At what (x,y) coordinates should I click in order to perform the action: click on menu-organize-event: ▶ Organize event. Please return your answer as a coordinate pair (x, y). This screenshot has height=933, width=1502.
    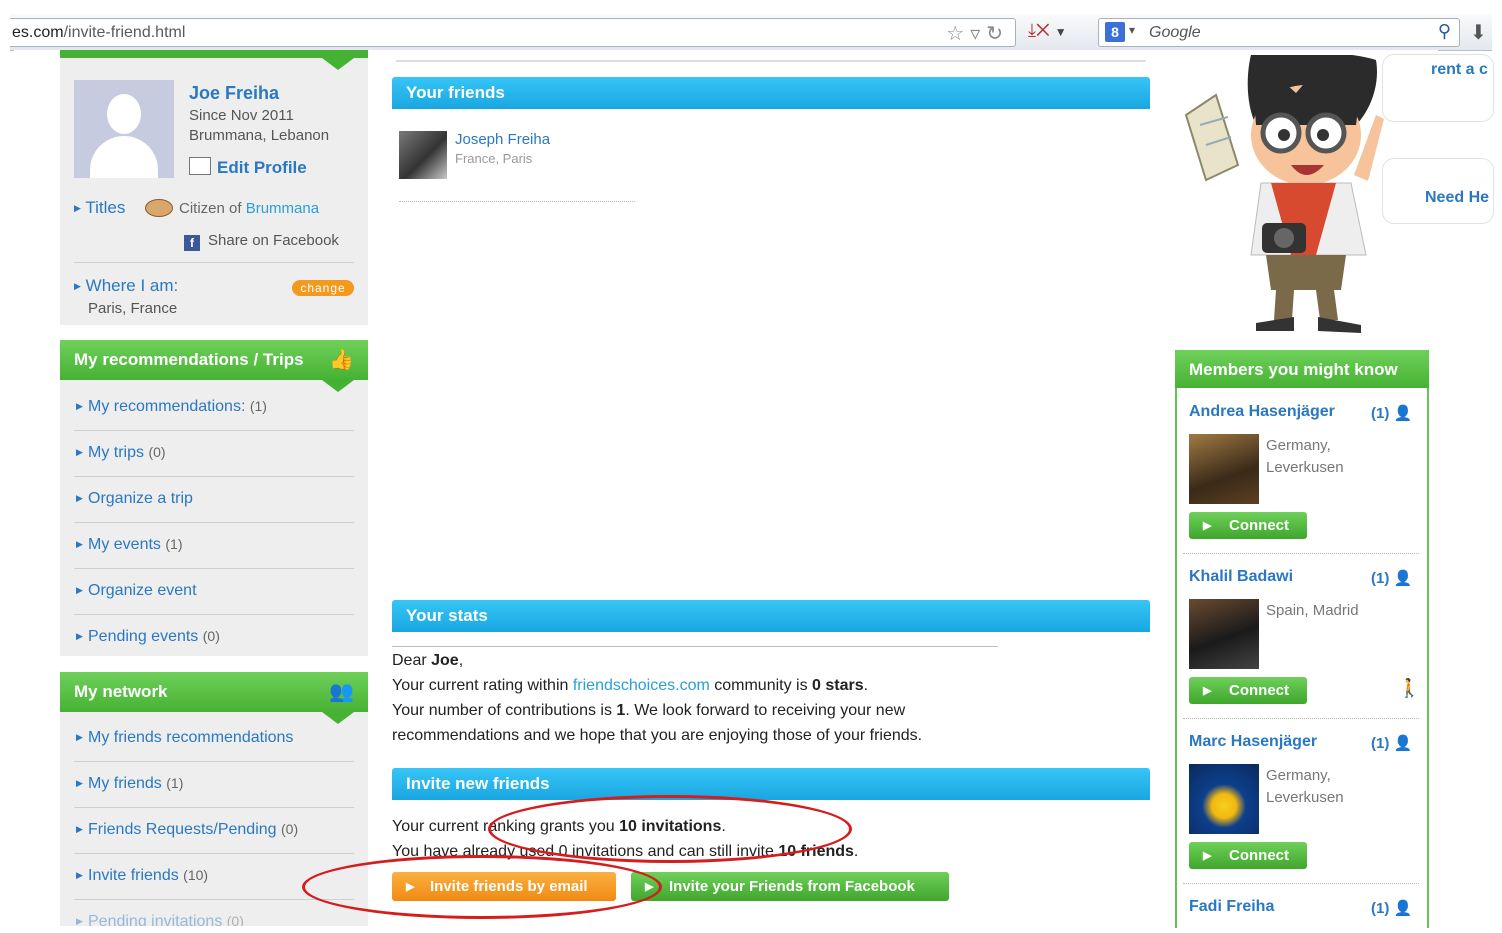
    Looking at the image, I should click on (214, 591).